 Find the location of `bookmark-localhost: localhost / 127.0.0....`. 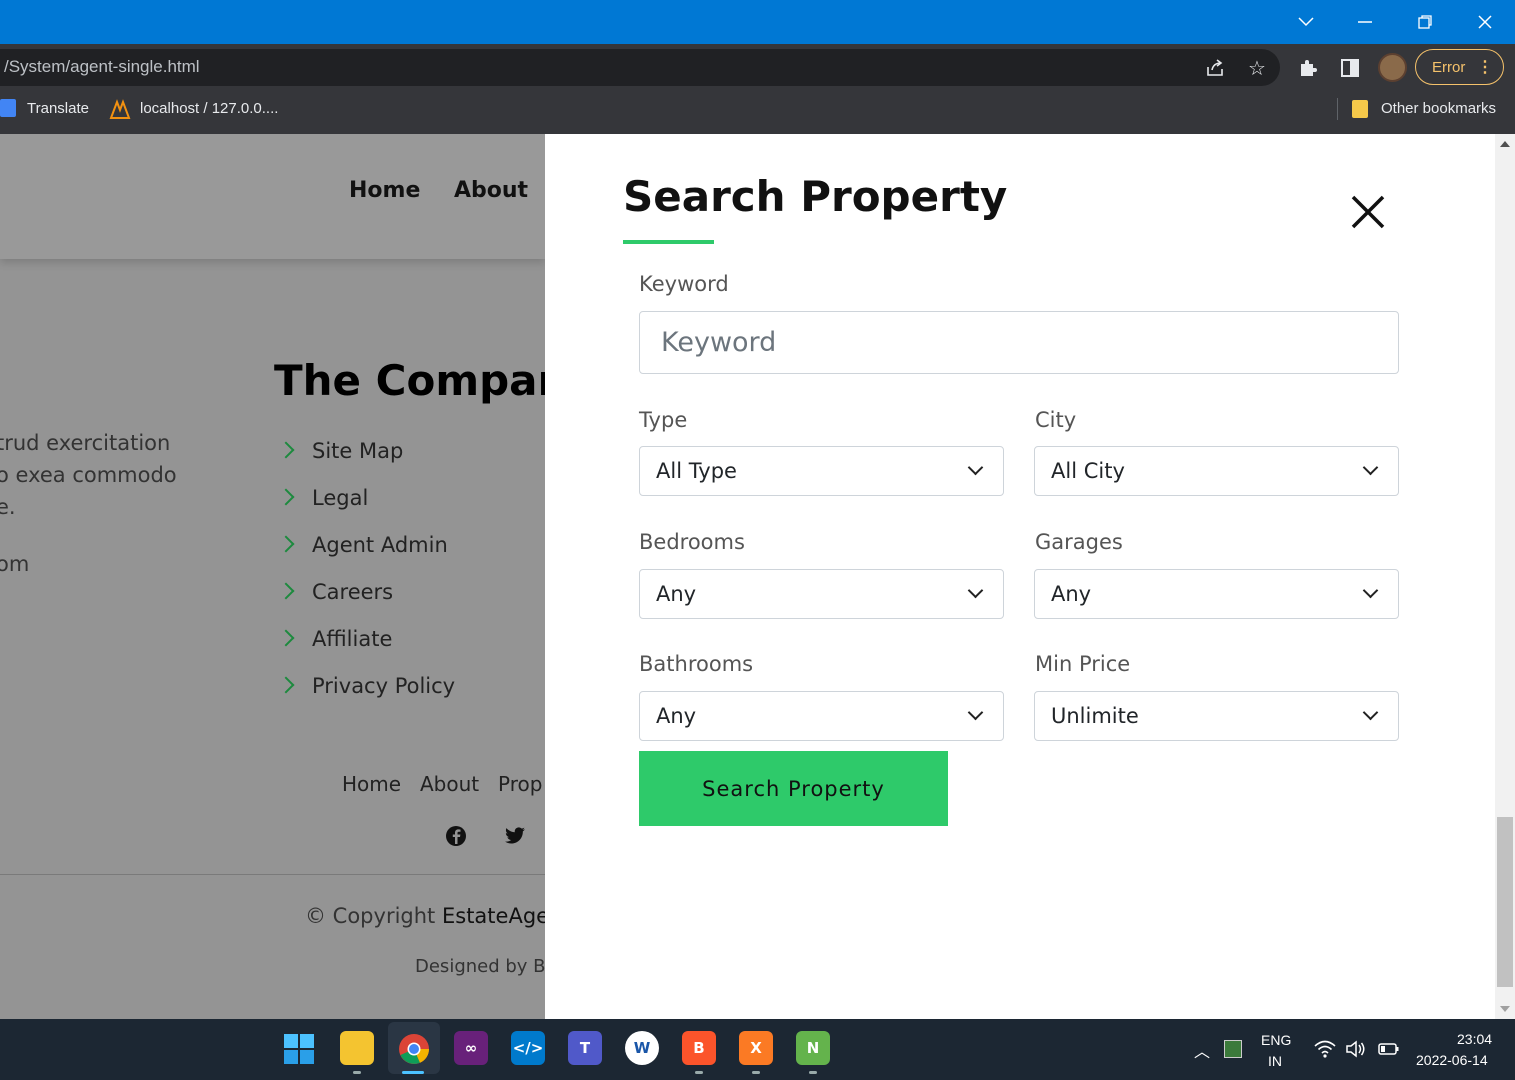

bookmark-localhost: localhost / 127.0.0.... is located at coordinates (209, 108).